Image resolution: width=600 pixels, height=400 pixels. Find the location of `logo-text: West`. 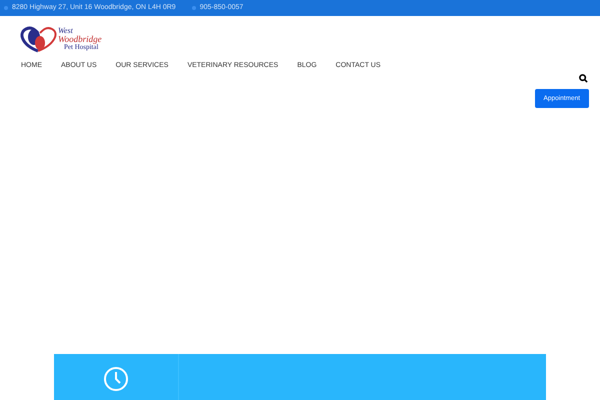

logo-text: West is located at coordinates (66, 31).